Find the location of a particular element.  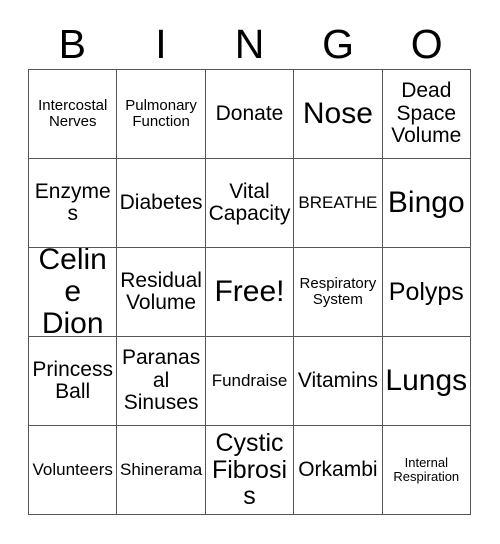

bingo-cell-r5c1: Volunteers is located at coordinates (73, 470).